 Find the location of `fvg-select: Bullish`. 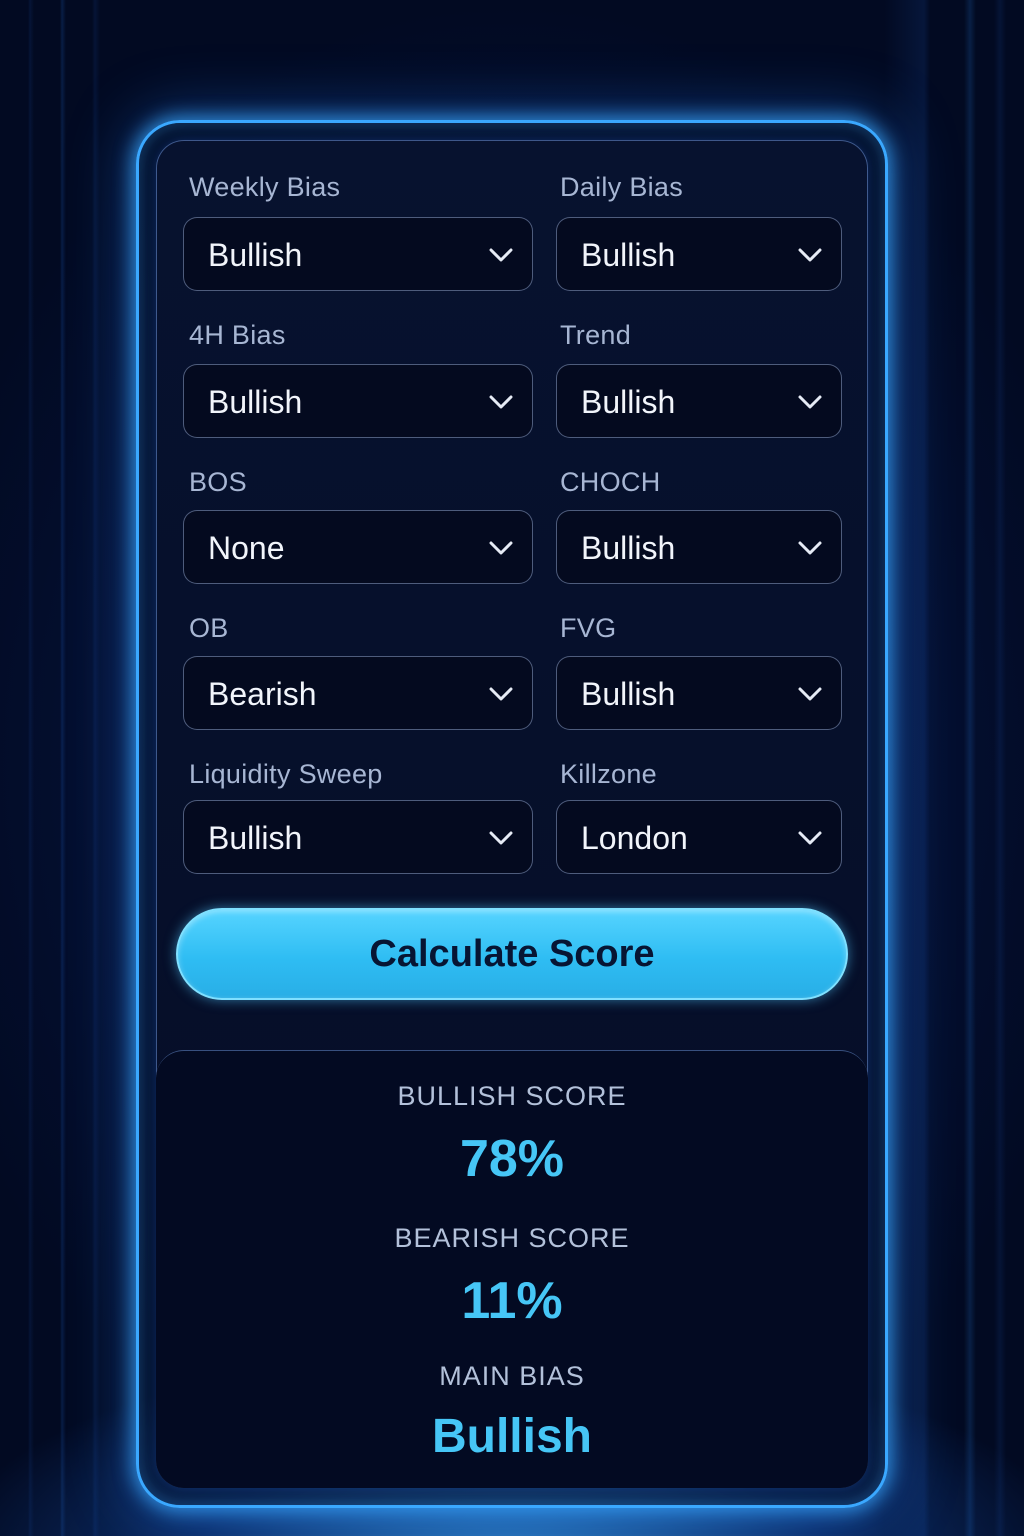

fvg-select: Bullish is located at coordinates (699, 693).